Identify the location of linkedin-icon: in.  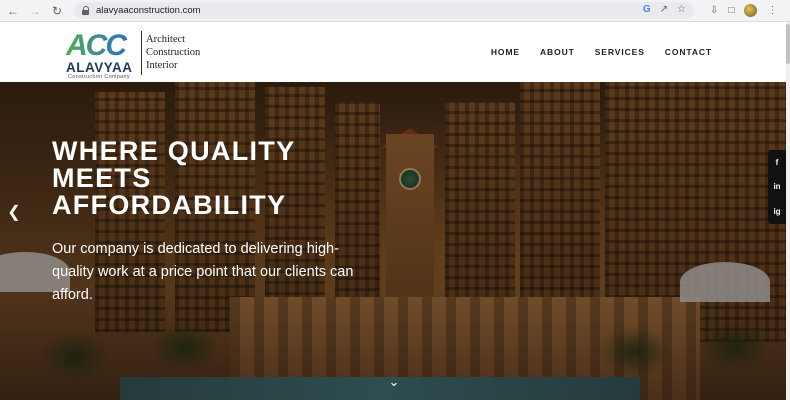
(776, 186).